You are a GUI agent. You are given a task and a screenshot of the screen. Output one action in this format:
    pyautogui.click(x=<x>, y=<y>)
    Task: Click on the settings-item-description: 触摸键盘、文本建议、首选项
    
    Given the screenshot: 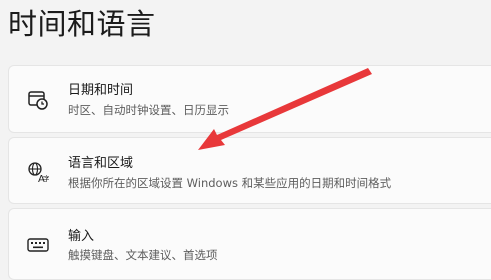 What is the action you would take?
    pyautogui.click(x=143, y=255)
    